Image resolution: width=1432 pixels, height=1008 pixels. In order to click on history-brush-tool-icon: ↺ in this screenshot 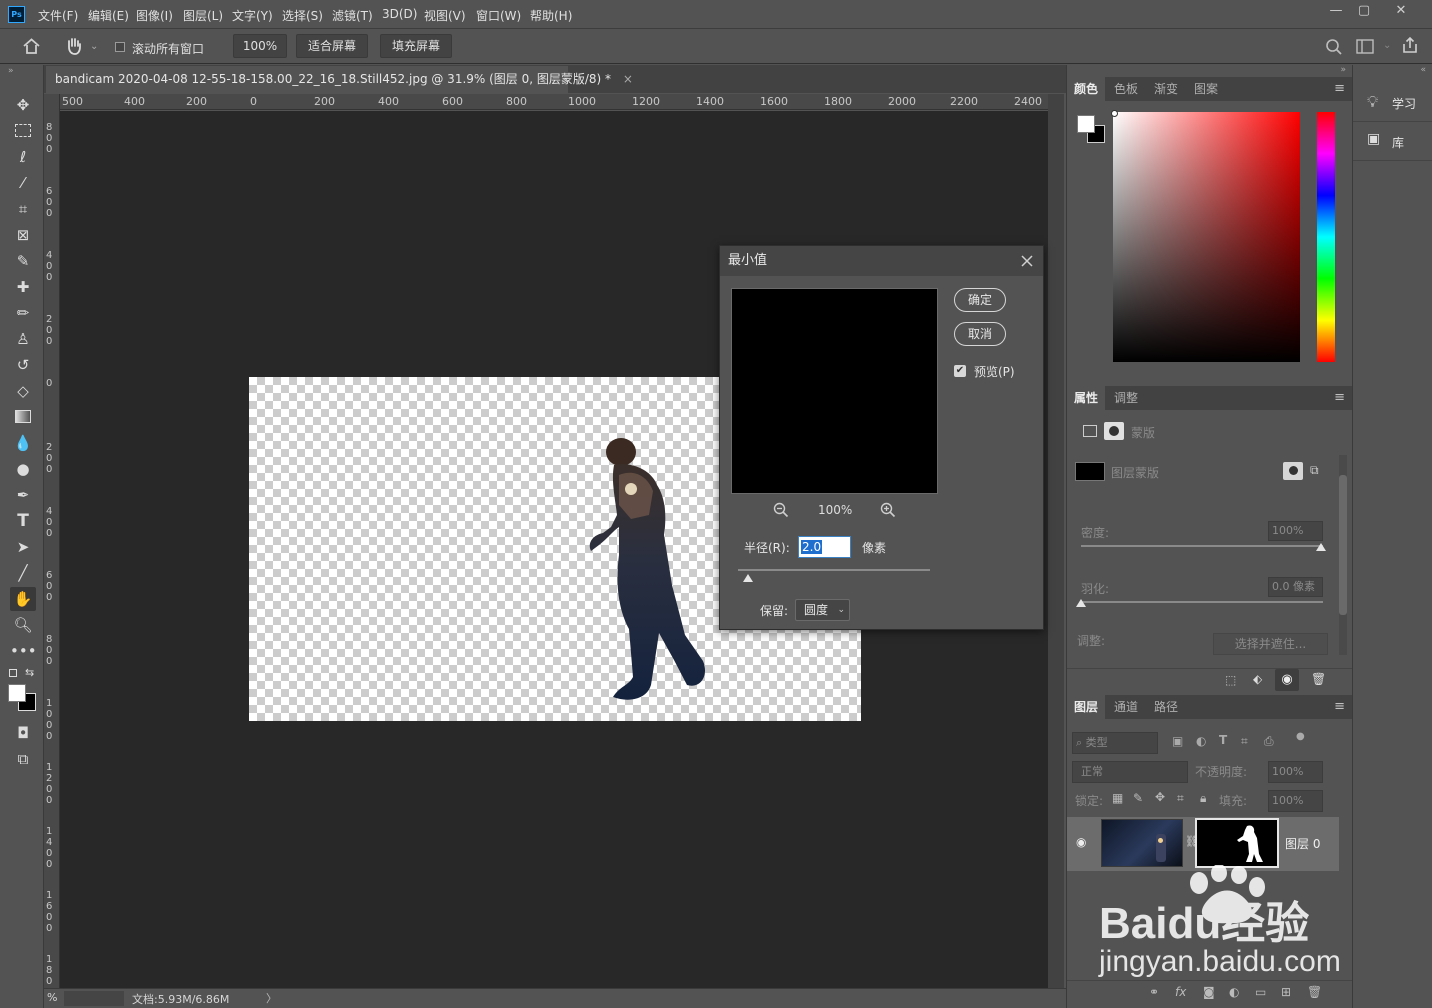, I will do `click(23, 365)`.